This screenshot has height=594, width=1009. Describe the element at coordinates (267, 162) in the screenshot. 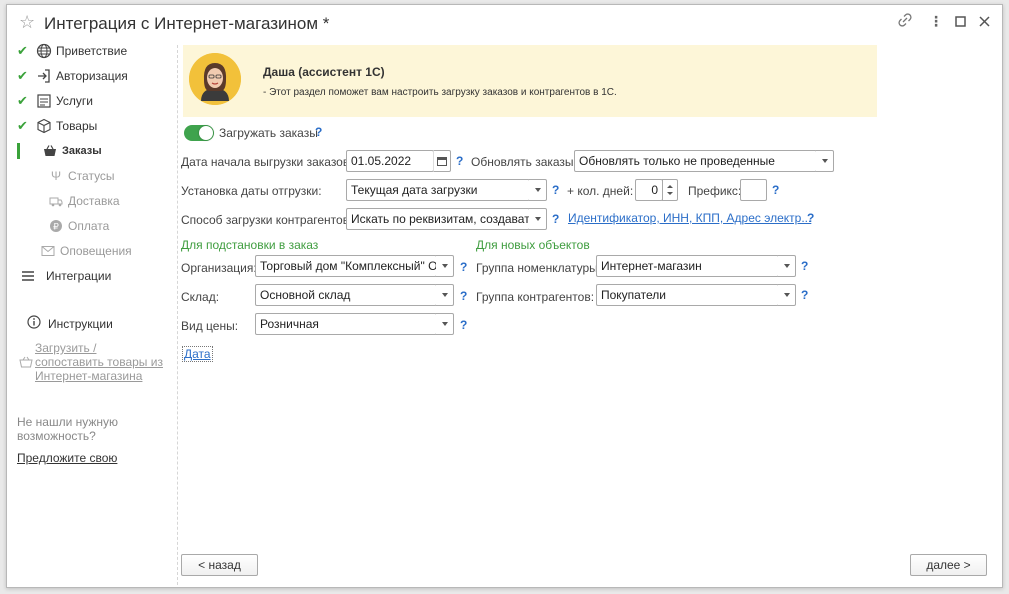

I see `start-date-label: Дата начала выгрузки заказов:` at that location.